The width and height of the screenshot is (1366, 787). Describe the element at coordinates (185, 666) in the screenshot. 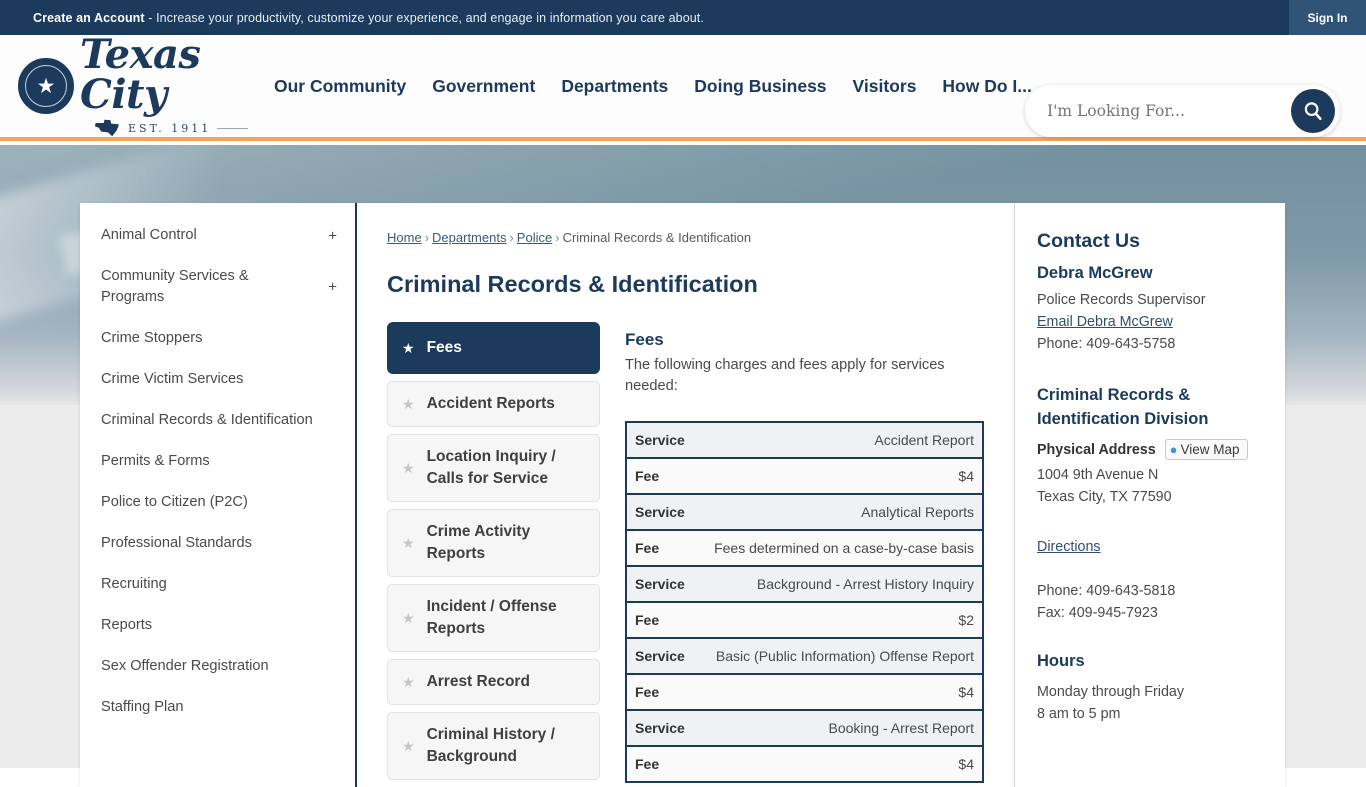

I see `sidebar-item-label: Sex Offender Registration` at that location.